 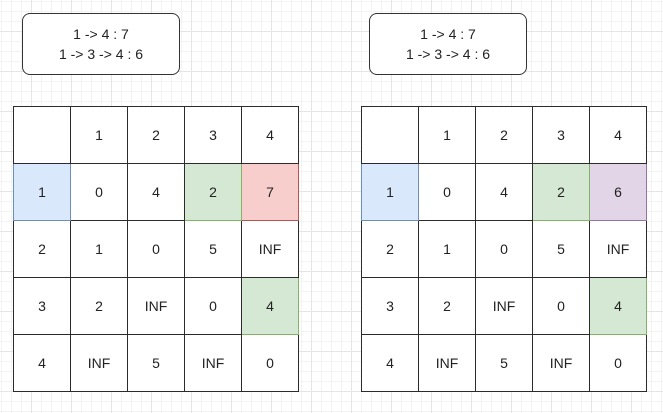 What do you see at coordinates (270, 192) in the screenshot?
I see `cell-1-4: 7` at bounding box center [270, 192].